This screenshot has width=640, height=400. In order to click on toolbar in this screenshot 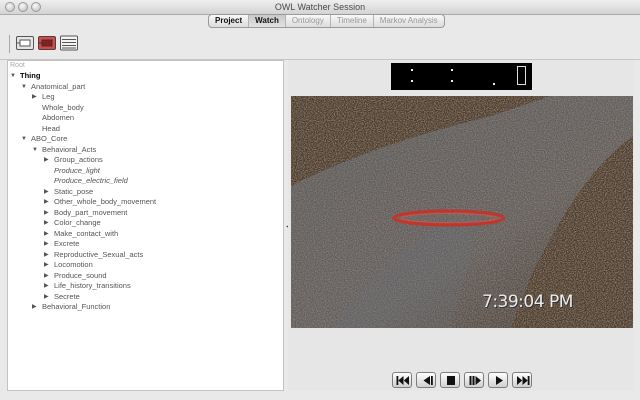, I will do `click(320, 43)`.